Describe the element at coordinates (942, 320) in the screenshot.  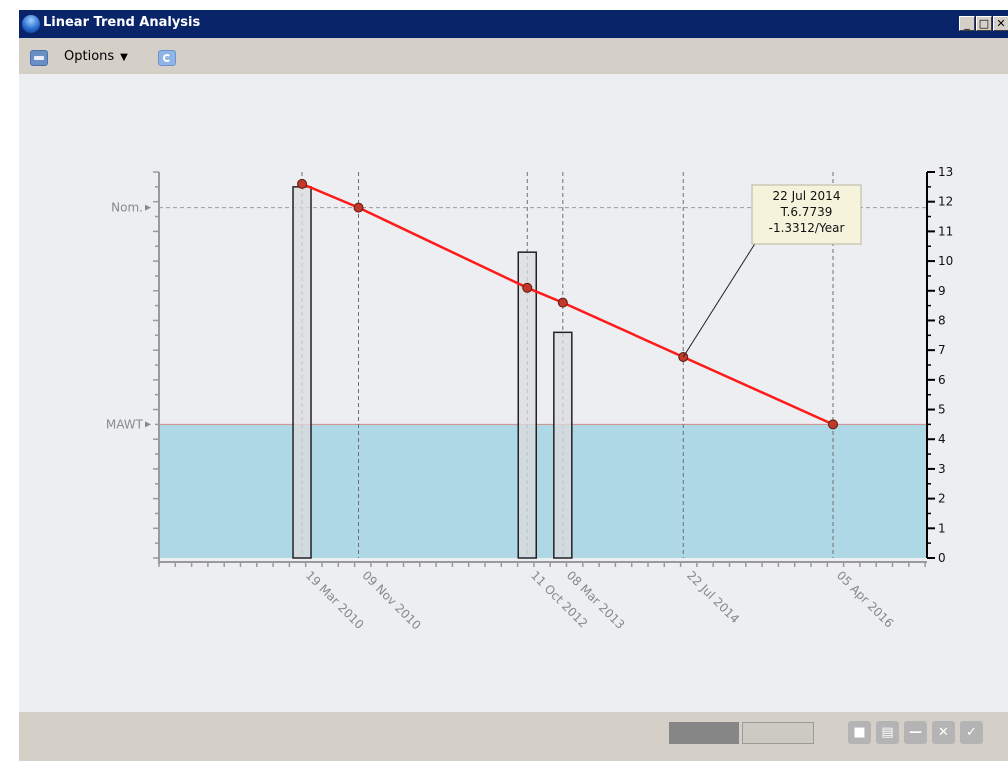
I see `y-tick-label: 8` at that location.